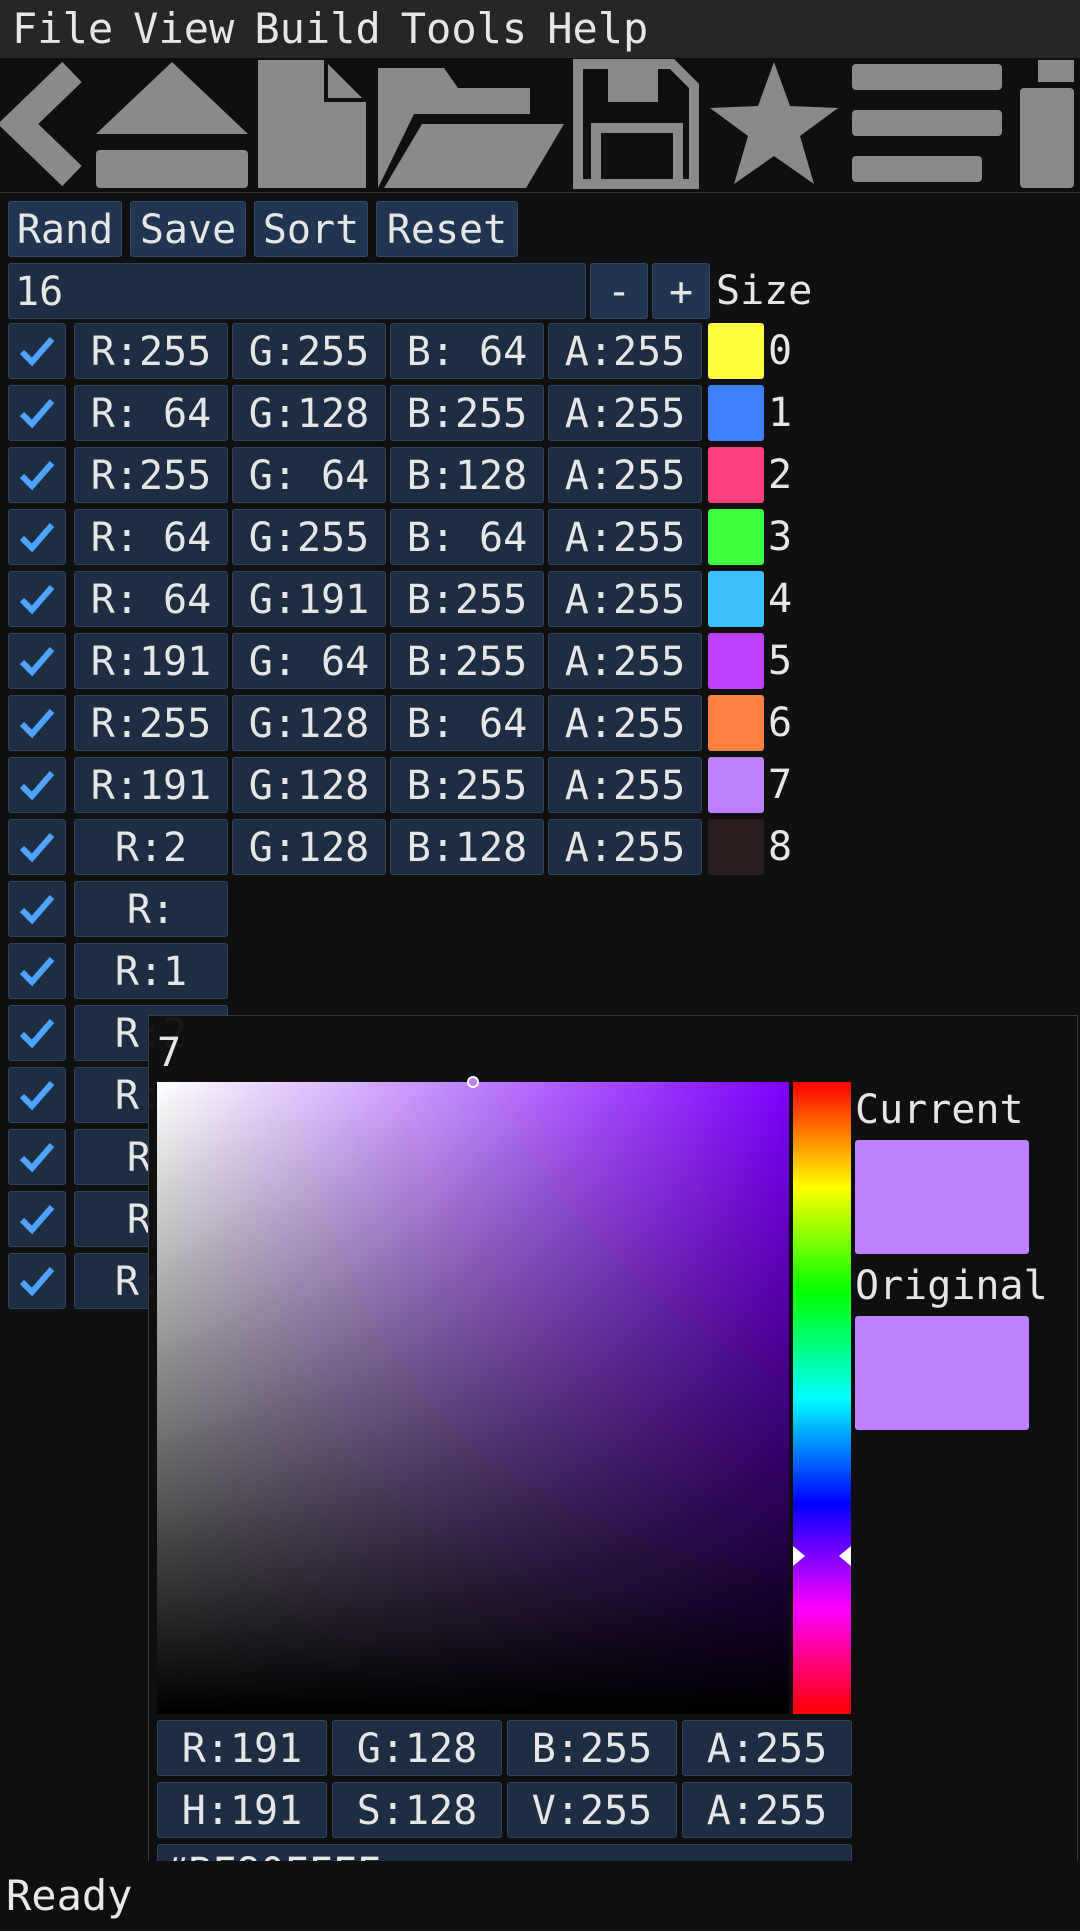 This screenshot has height=1931, width=1080. What do you see at coordinates (151, 847) in the screenshot?
I see `row-red-field: R:2` at bounding box center [151, 847].